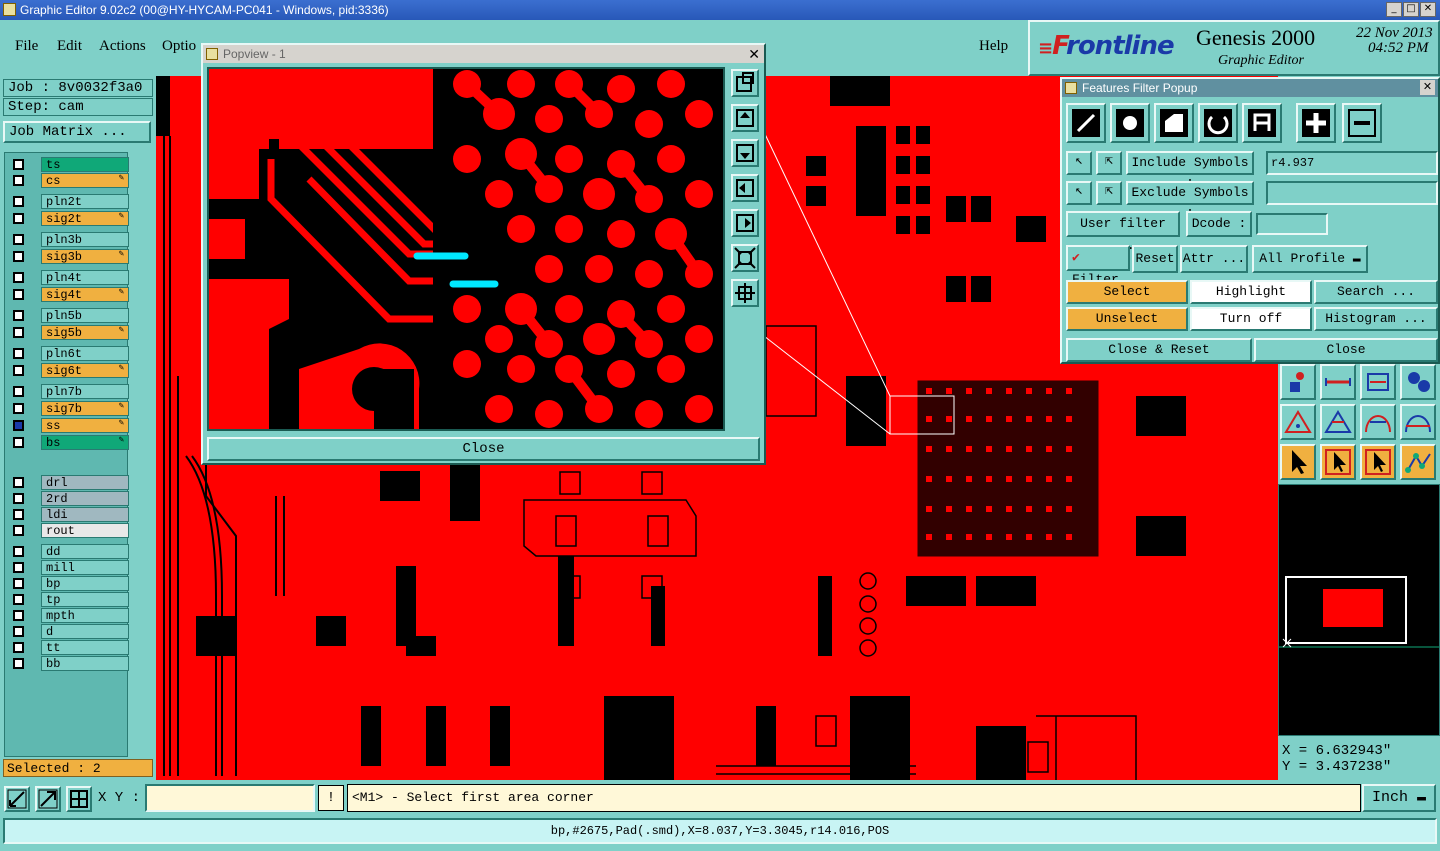 Image resolution: width=1440 pixels, height=851 pixels. Describe the element at coordinates (85, 631) in the screenshot. I see `layer-name: d` at that location.